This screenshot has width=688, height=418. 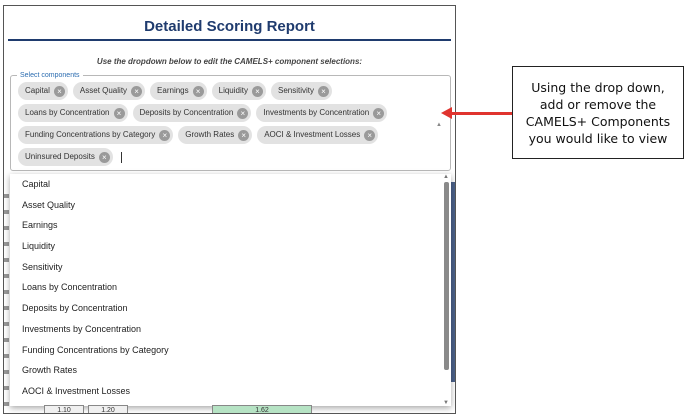 I want to click on component-chip: Liquidity ×, so click(x=238, y=91).